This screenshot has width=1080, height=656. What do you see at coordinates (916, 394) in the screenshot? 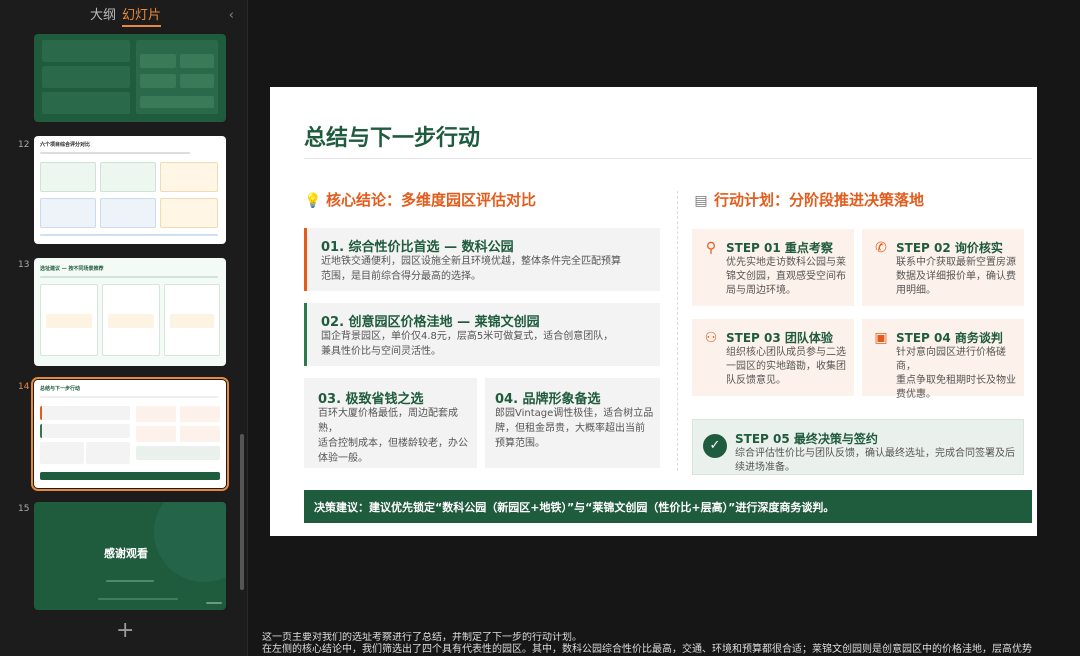
I see `step-body-line: 费优惠。` at bounding box center [916, 394].